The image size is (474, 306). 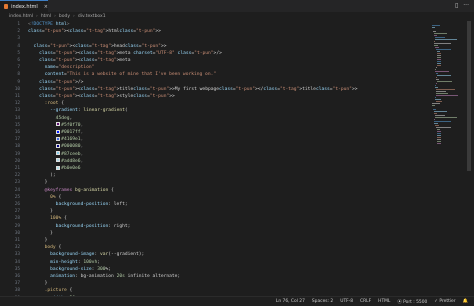 I want to click on code-line: 16 #0017ff,, so click(x=215, y=132).